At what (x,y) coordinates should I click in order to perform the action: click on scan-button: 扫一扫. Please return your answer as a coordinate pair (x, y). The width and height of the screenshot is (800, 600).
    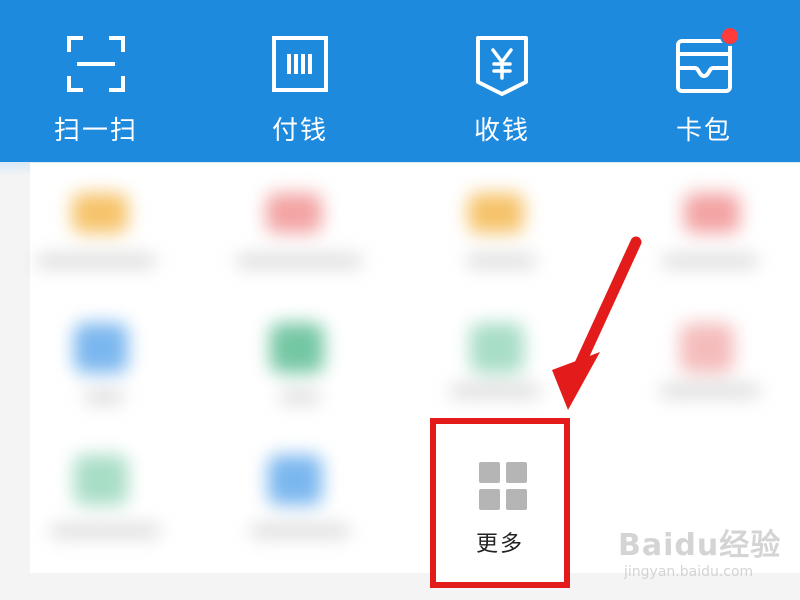
    Looking at the image, I should click on (96, 92).